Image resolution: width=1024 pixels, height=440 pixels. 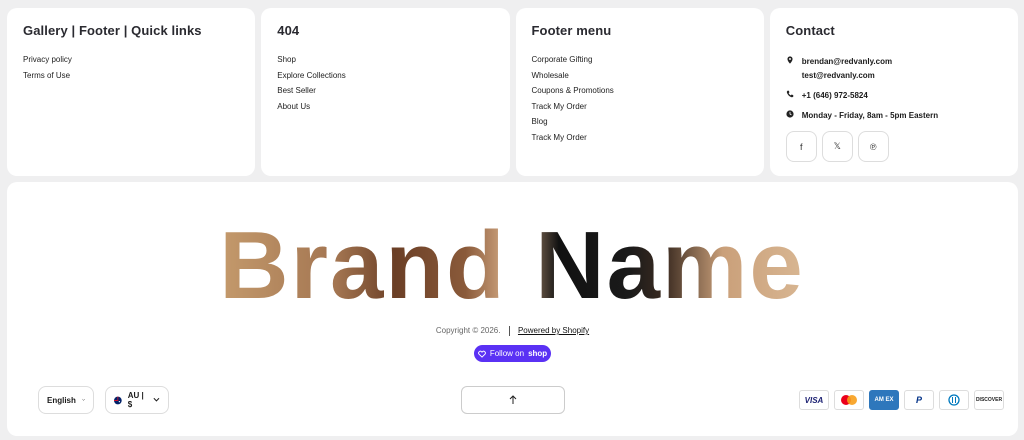 I want to click on currency-value: AU | $, so click(x=135, y=400).